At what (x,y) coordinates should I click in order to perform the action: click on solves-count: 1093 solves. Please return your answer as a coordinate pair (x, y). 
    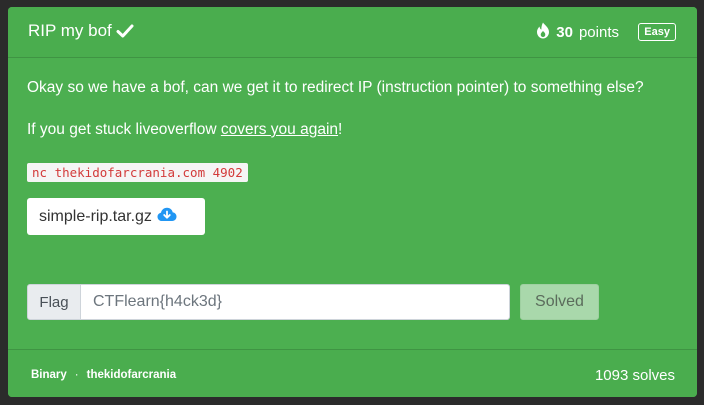
    Looking at the image, I should click on (634, 375).